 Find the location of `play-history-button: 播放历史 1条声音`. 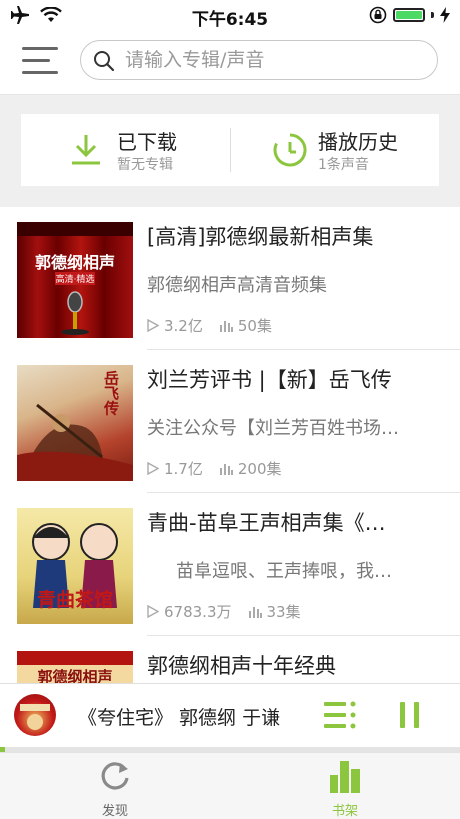

play-history-button: 播放历史 1条声音 is located at coordinates (334, 150).